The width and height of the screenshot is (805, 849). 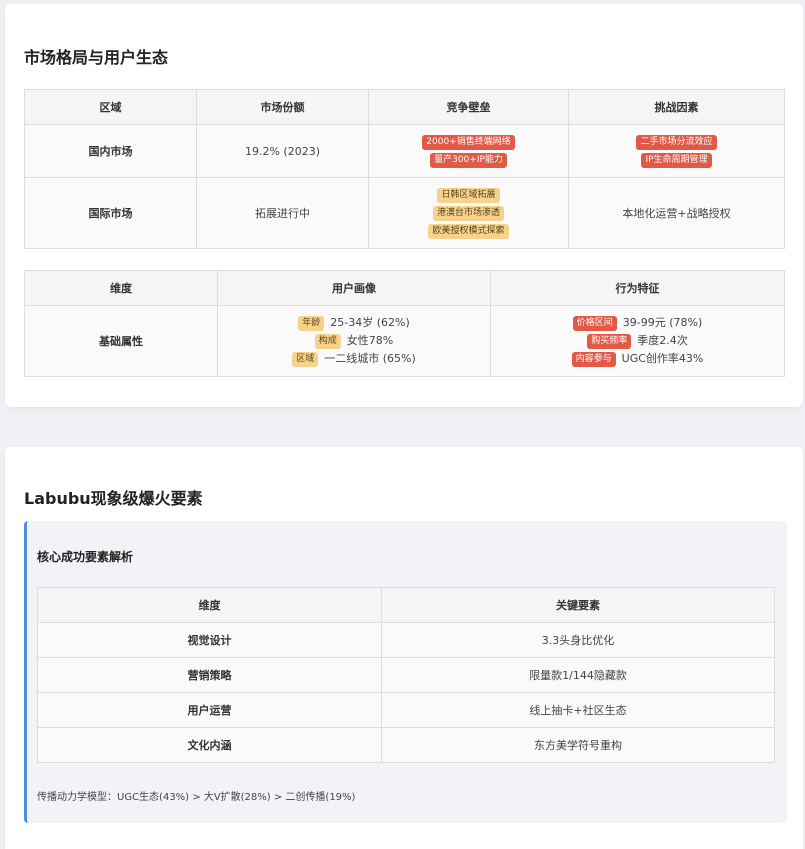 I want to click on dimension-cell: 用户运营, so click(x=209, y=710).